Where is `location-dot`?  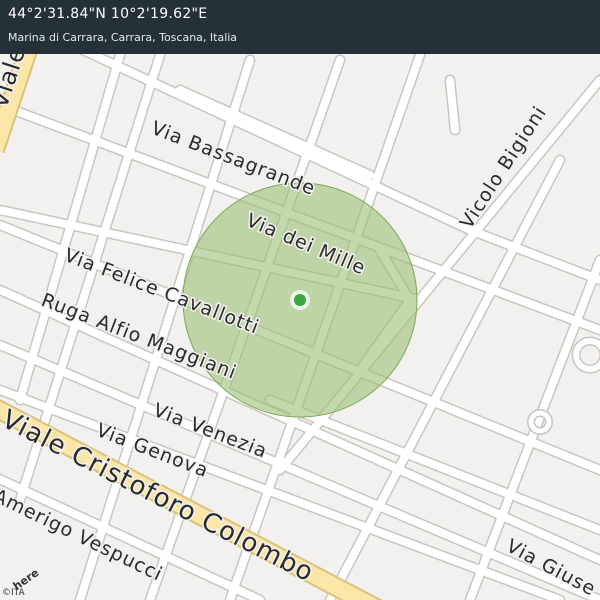 location-dot is located at coordinates (300, 300).